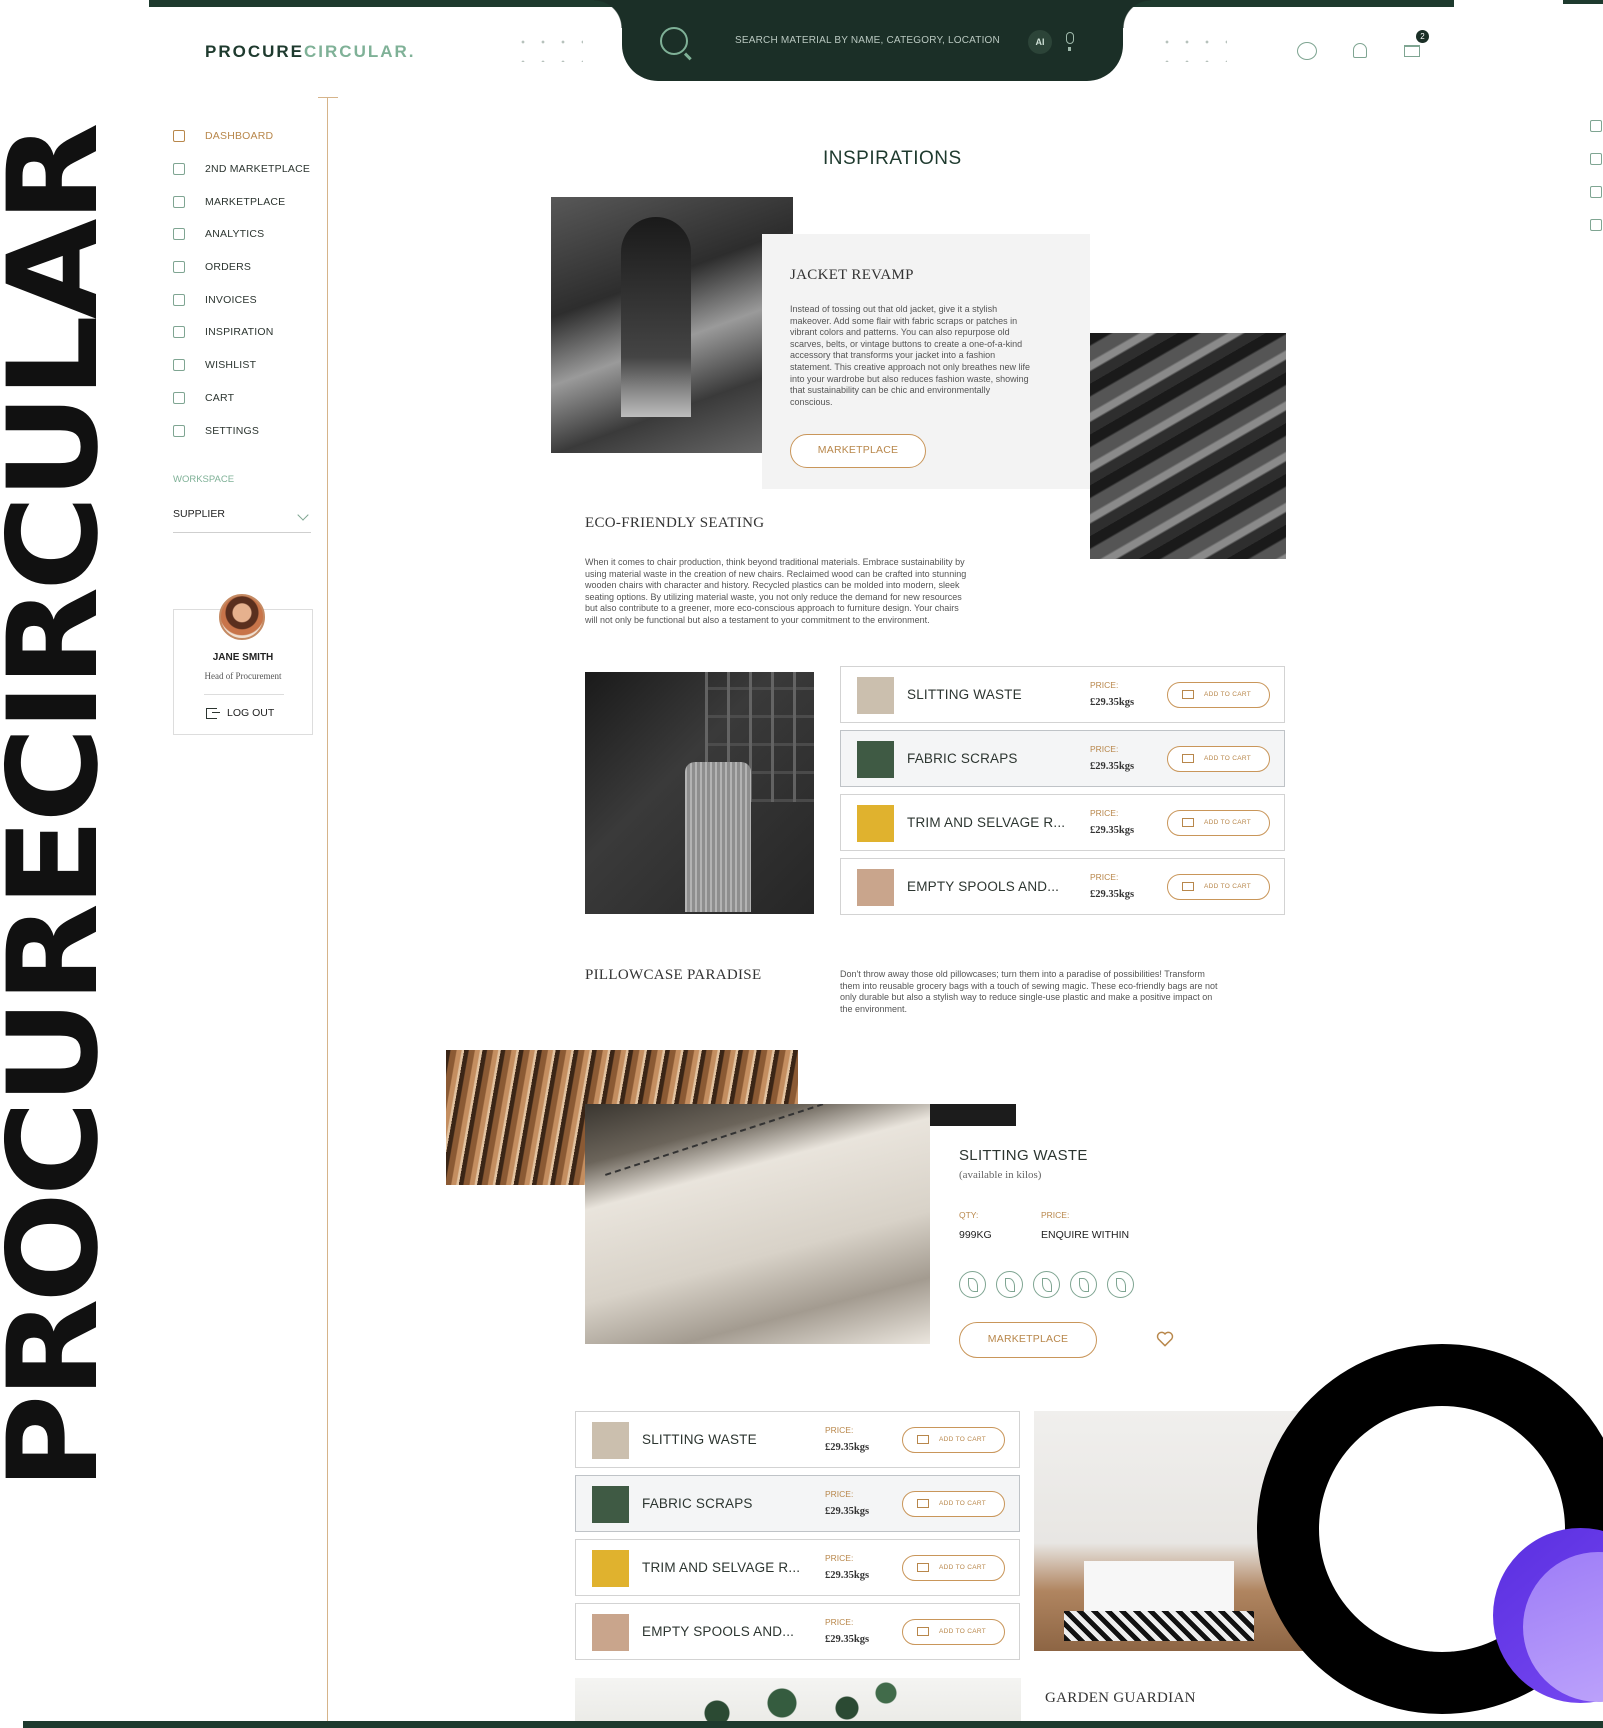 The height and width of the screenshot is (1728, 1603). I want to click on workspace-value: SUPPLIER, so click(199, 514).